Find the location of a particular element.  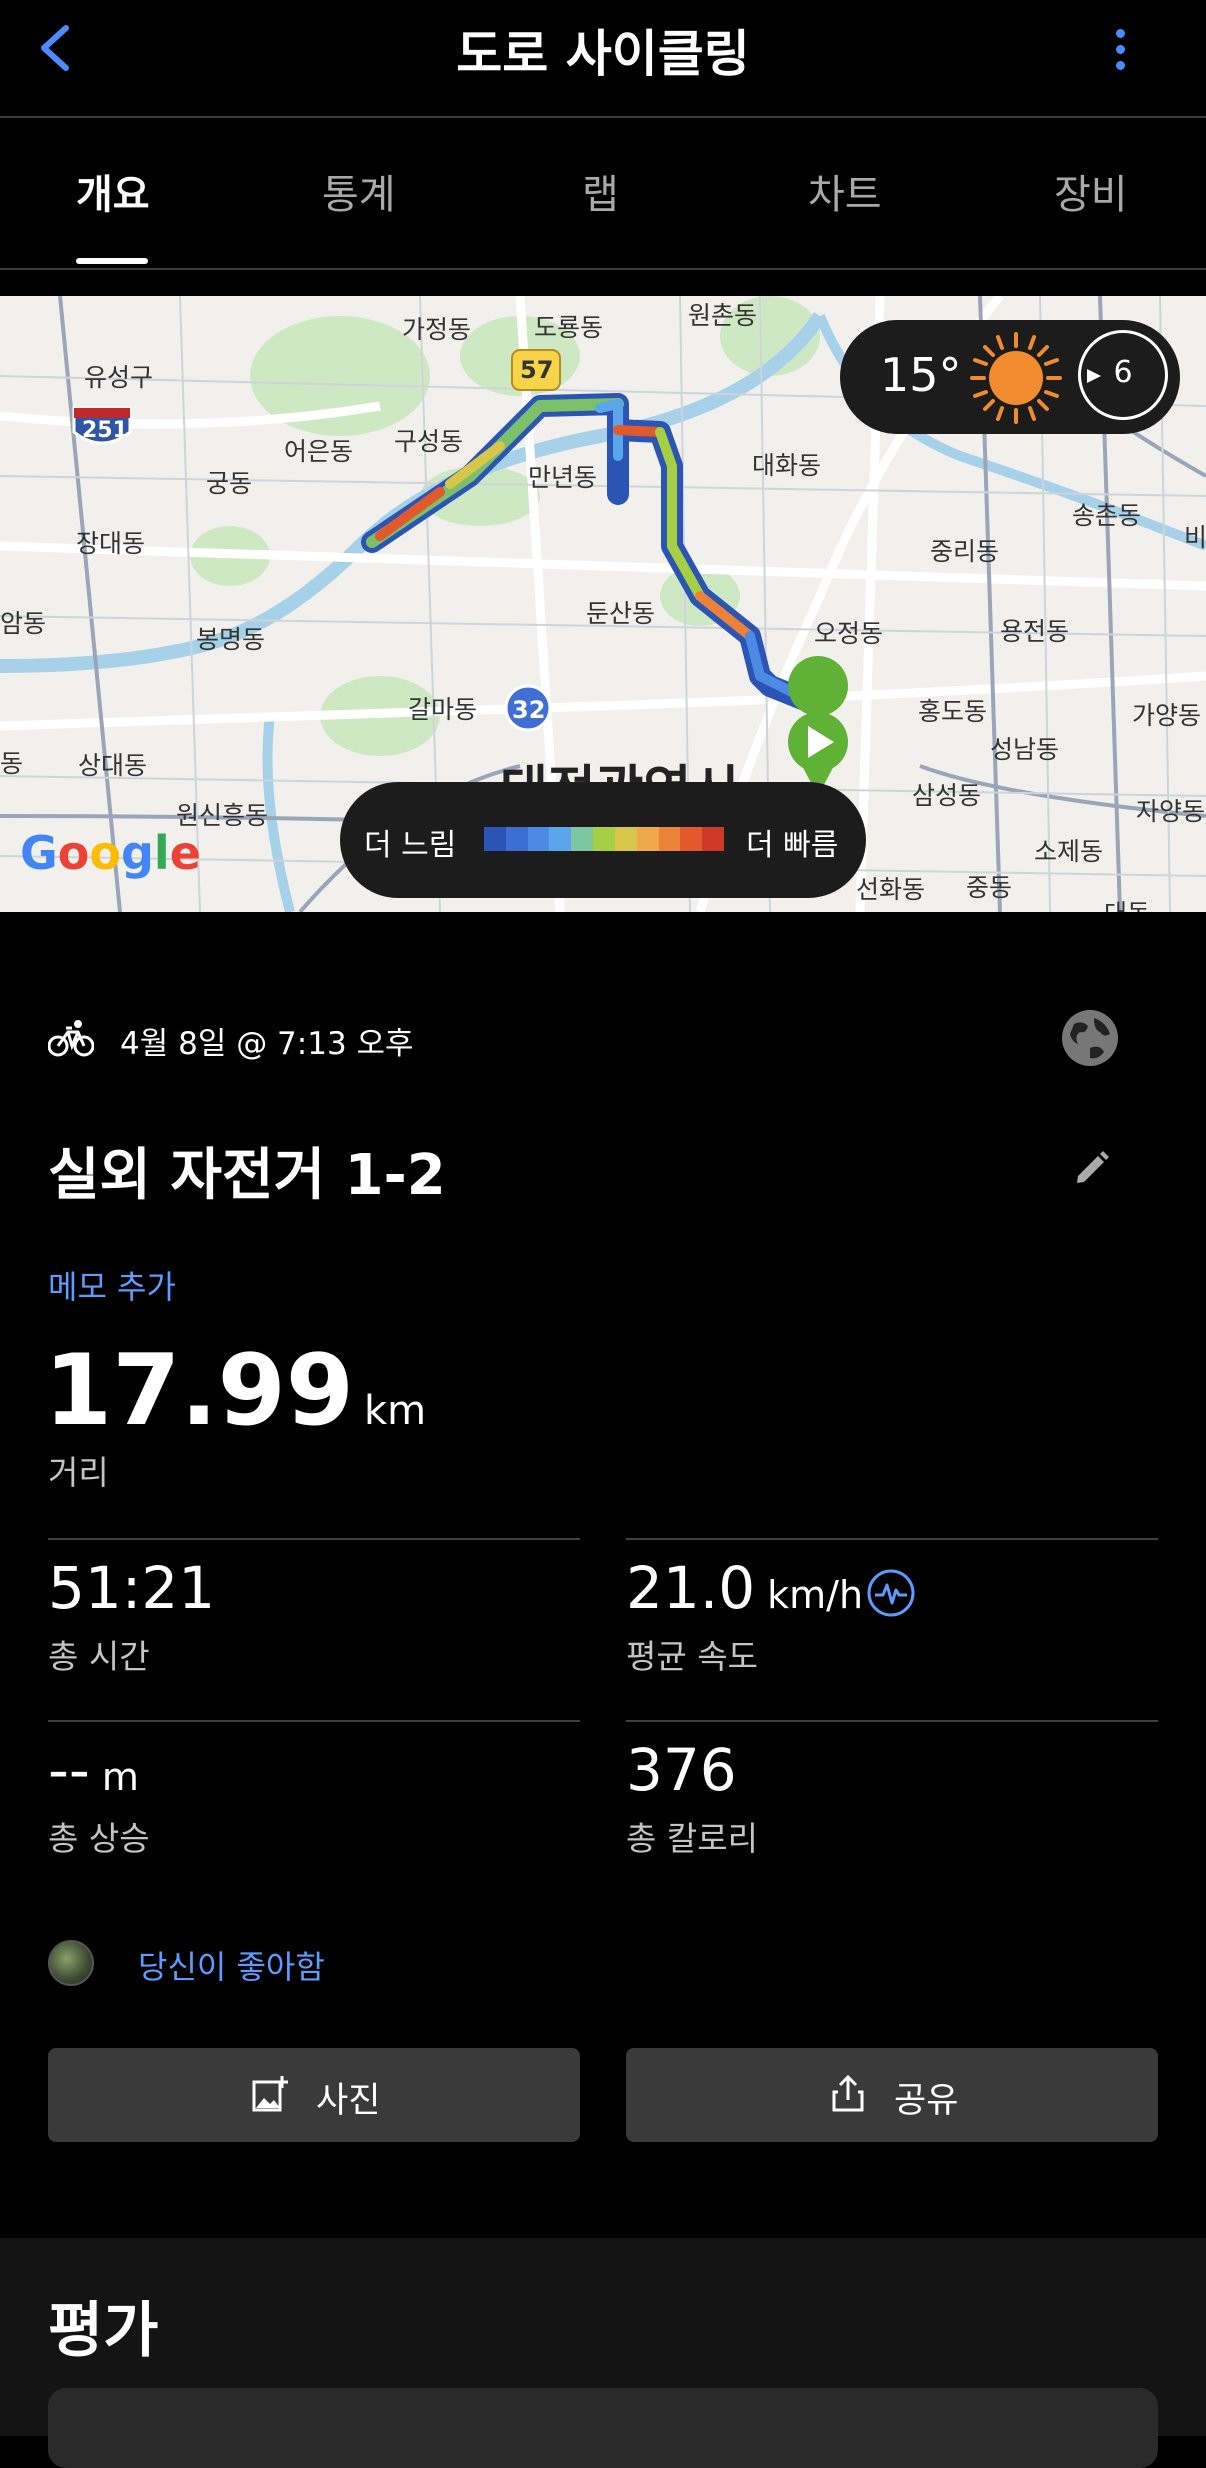

wind-indicator: 6 is located at coordinates (1123, 375).